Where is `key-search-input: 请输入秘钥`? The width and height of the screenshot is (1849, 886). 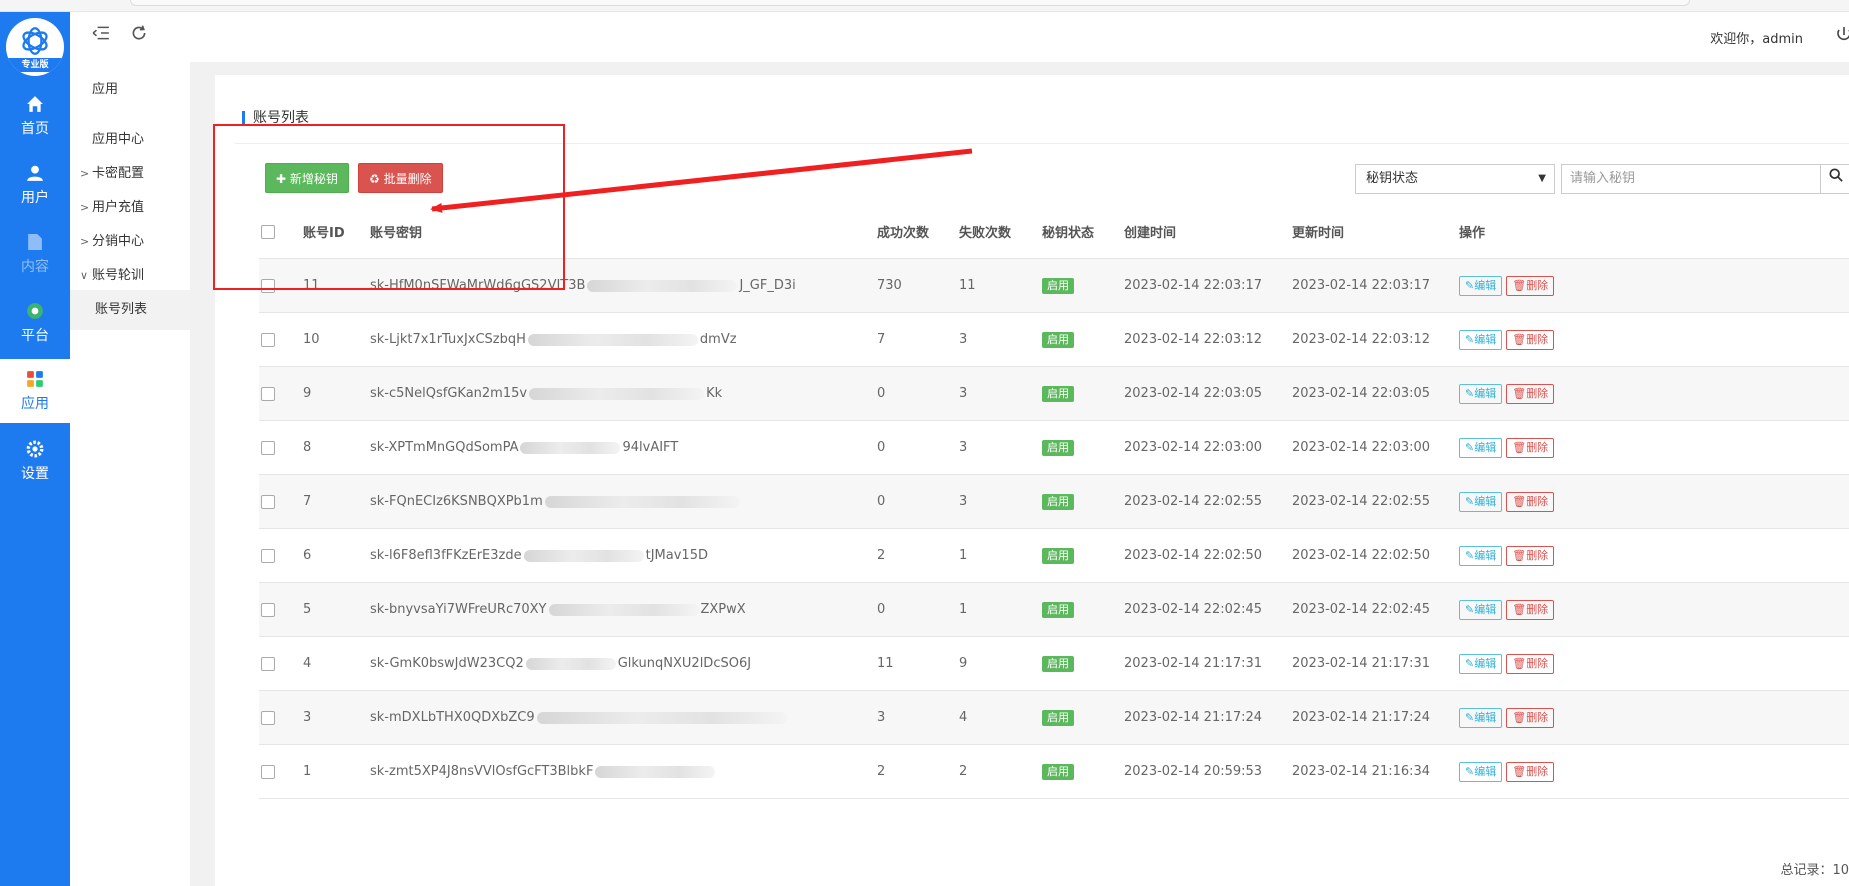
key-search-input: 请输入秘钥 is located at coordinates (1691, 179).